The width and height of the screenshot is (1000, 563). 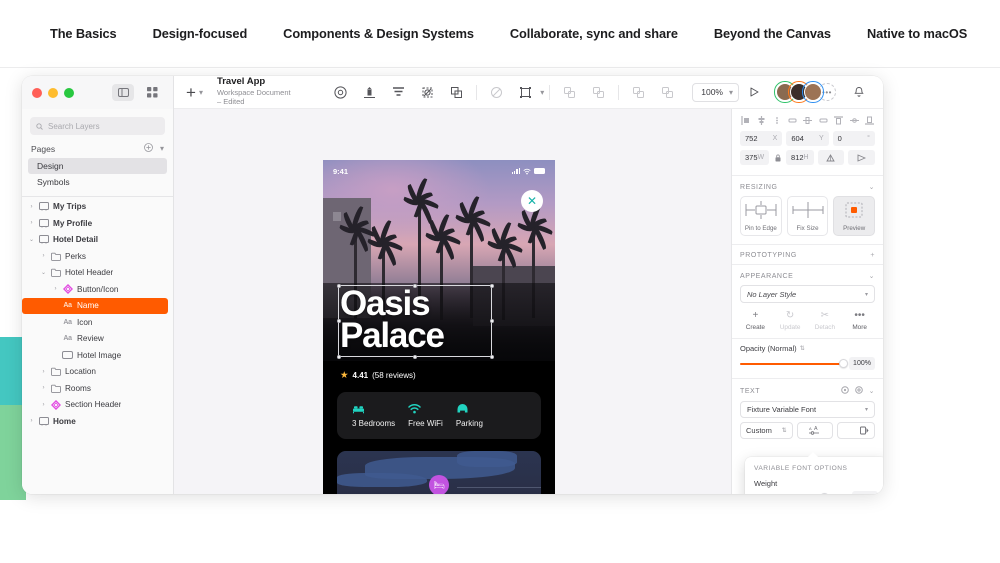 What do you see at coordinates (194, 92) in the screenshot?
I see `insert-button: + ▾` at bounding box center [194, 92].